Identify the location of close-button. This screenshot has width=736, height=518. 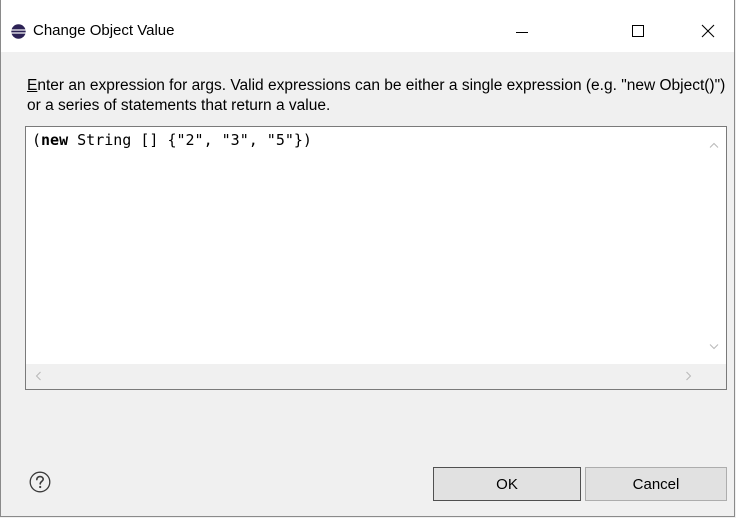
(708, 31).